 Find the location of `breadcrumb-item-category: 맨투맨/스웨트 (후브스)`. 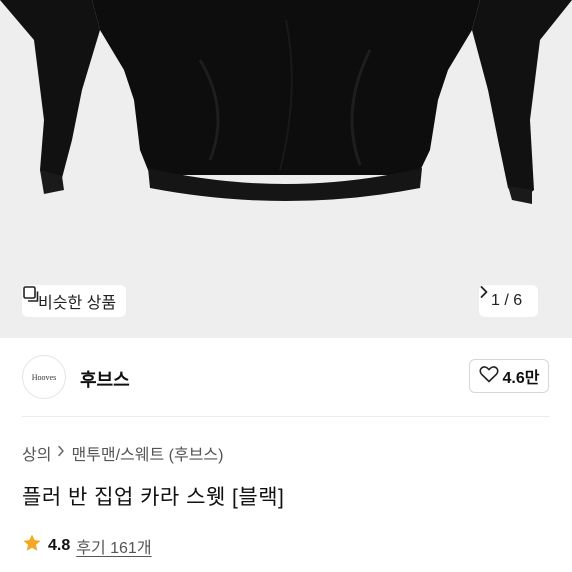

breadcrumb-item-category: 맨투맨/스웨트 (후브스) is located at coordinates (147, 453).